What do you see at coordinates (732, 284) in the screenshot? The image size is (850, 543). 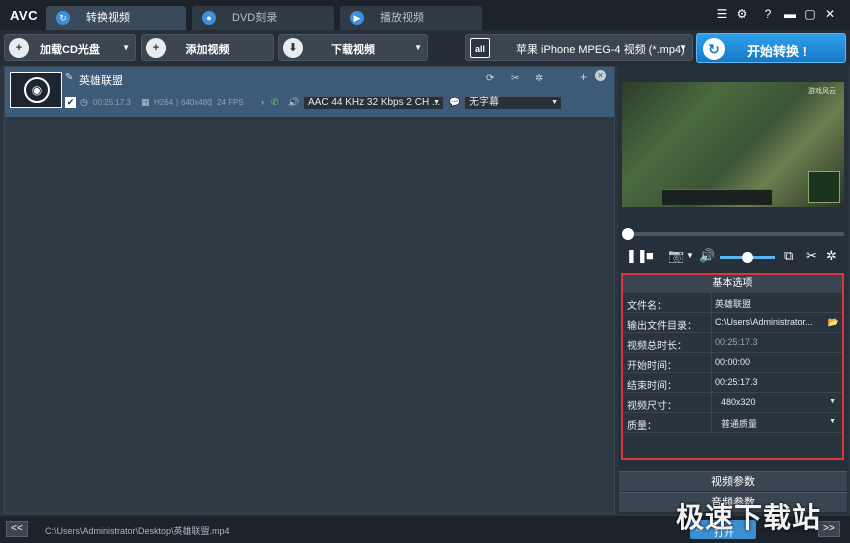 I see `basic-options-title: 基本选项` at bounding box center [732, 284].